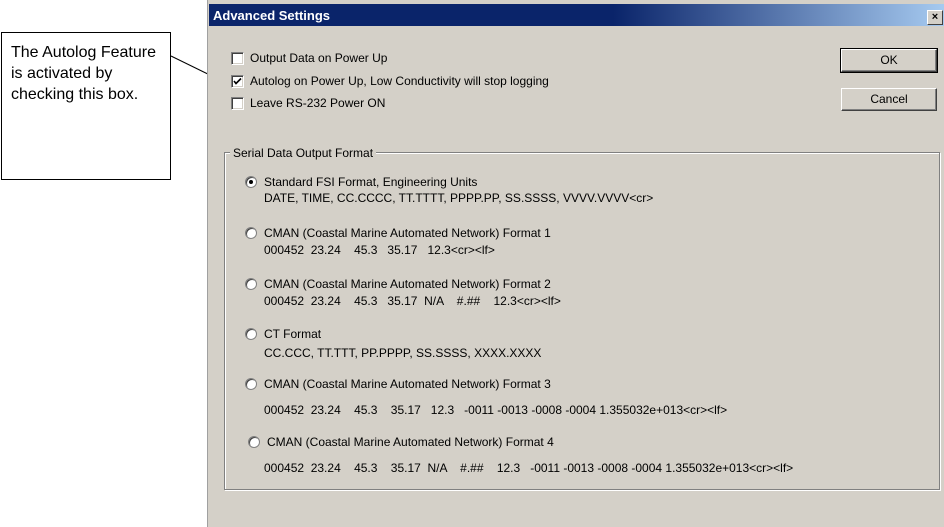  Describe the element at coordinates (319, 58) in the screenshot. I see `checkbox-label: Output Data on Power Up` at that location.